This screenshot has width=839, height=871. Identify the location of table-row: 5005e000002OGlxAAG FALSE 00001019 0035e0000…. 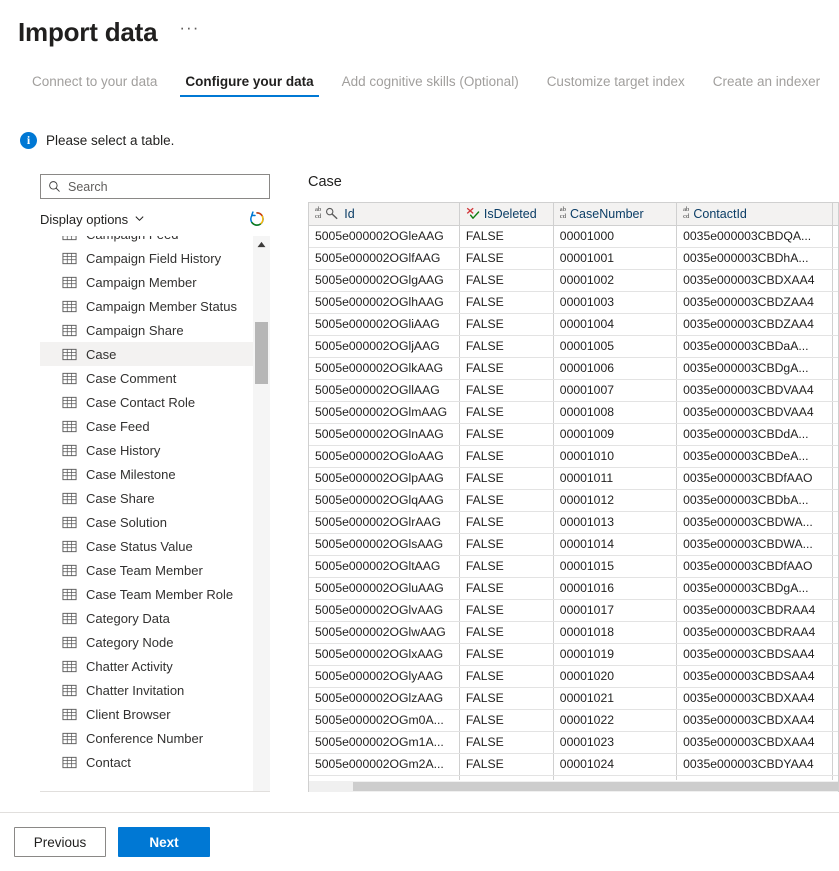
(573, 654).